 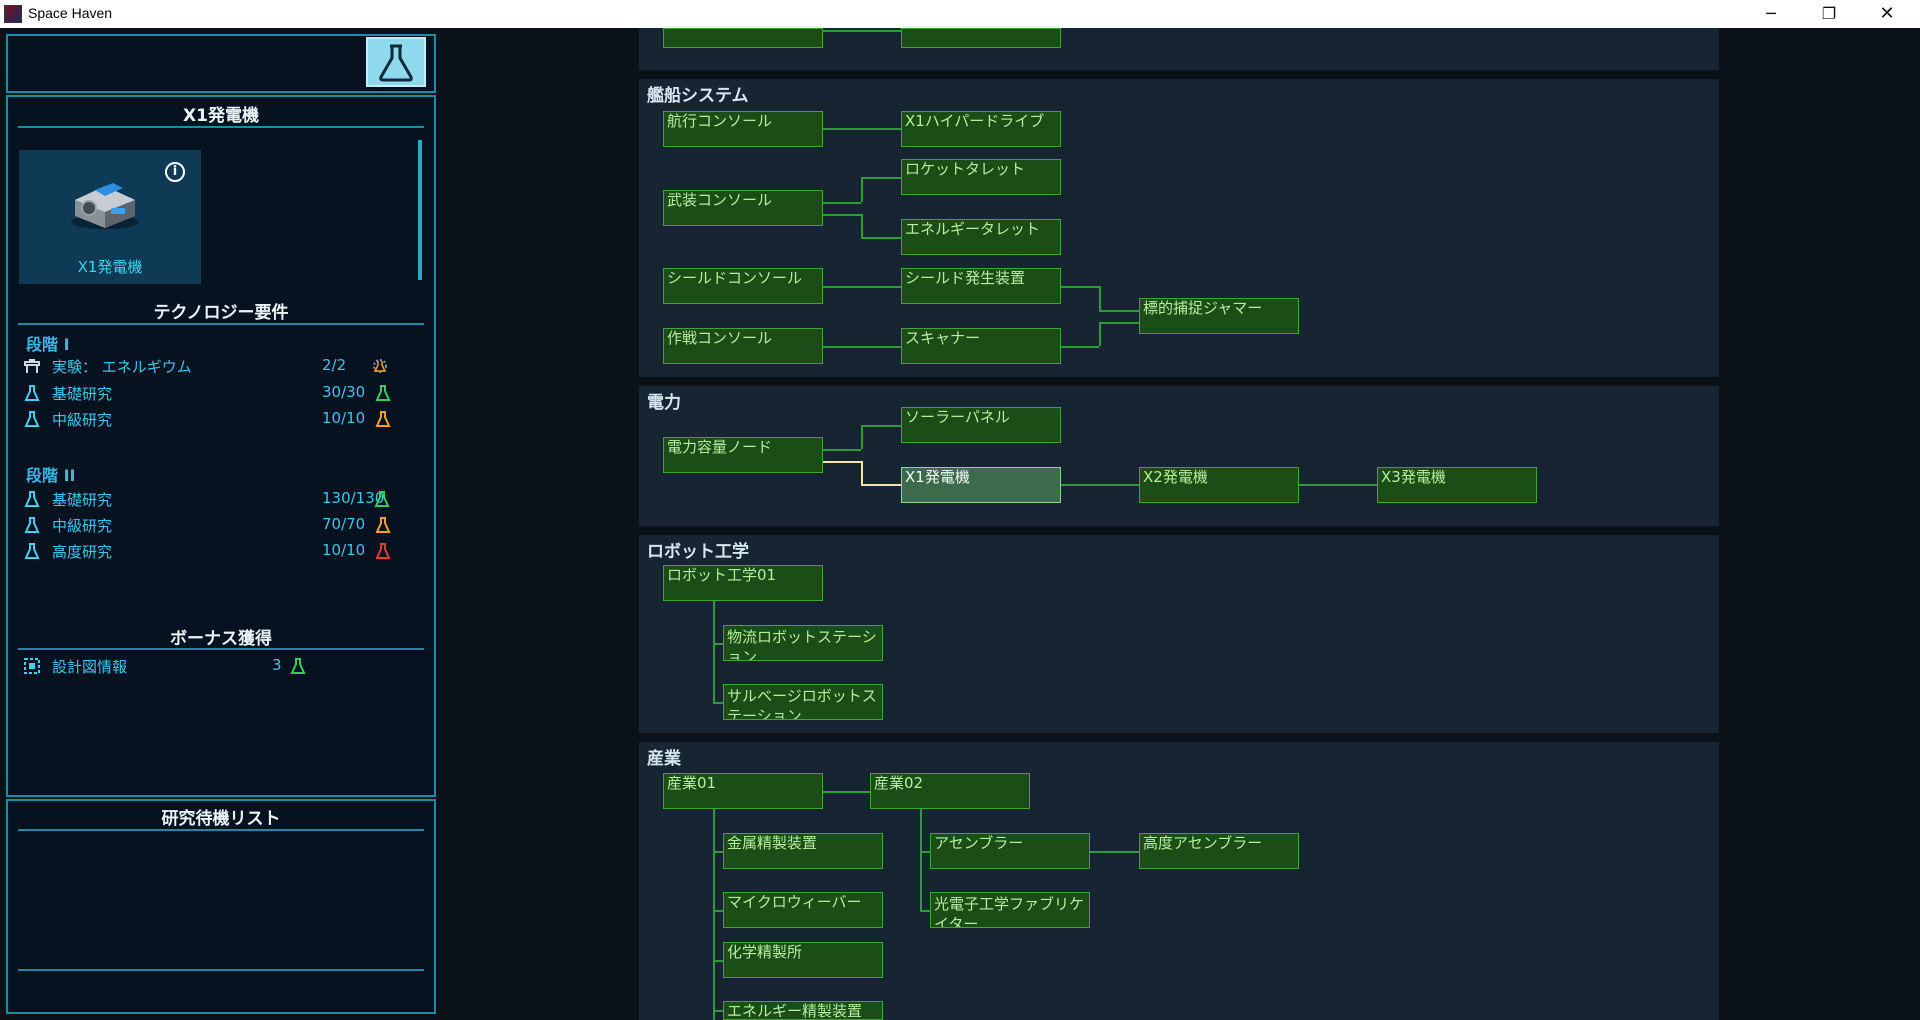 What do you see at coordinates (743, 583) in the screenshot?
I see `node-robotics-01: ロボット工学01` at bounding box center [743, 583].